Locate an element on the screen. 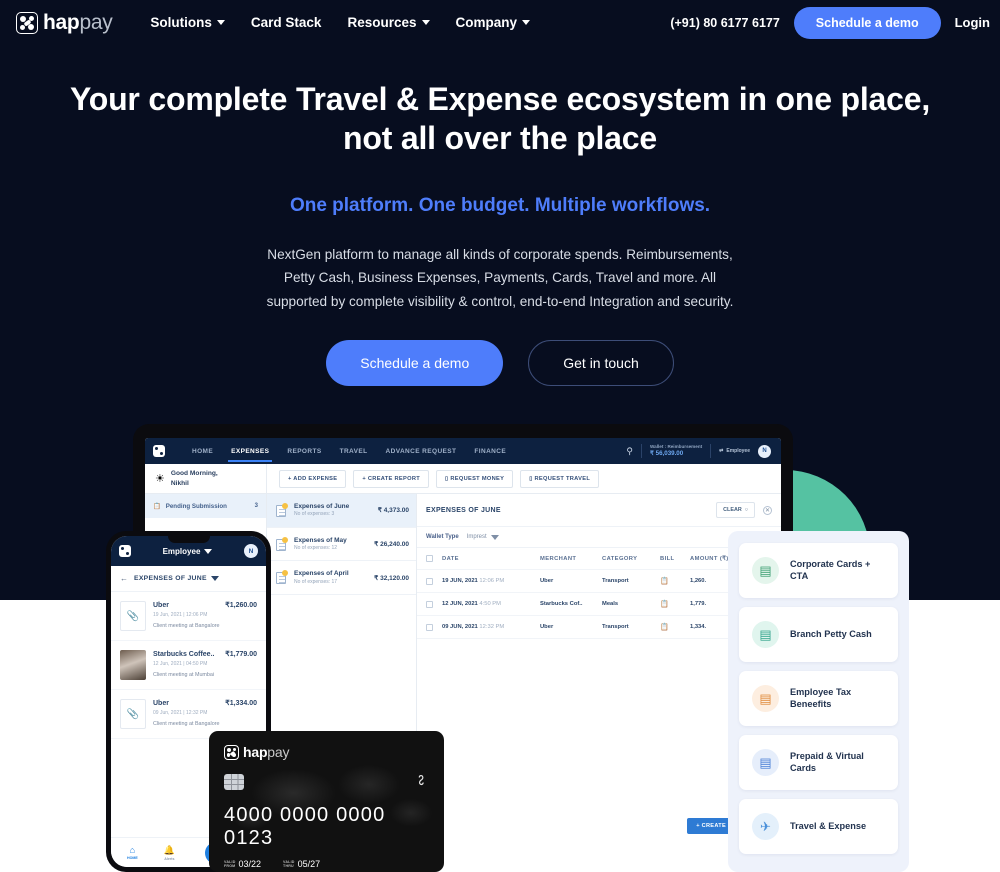 The width and height of the screenshot is (1000, 872). wallet-type-select: Imprest is located at coordinates (483, 537).